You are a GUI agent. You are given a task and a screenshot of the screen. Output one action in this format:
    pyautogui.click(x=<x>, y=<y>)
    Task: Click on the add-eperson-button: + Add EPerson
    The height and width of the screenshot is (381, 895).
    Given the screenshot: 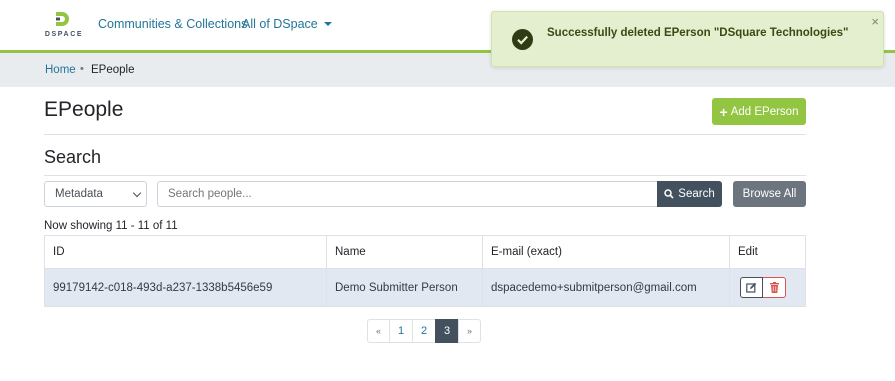 What is the action you would take?
    pyautogui.click(x=759, y=111)
    